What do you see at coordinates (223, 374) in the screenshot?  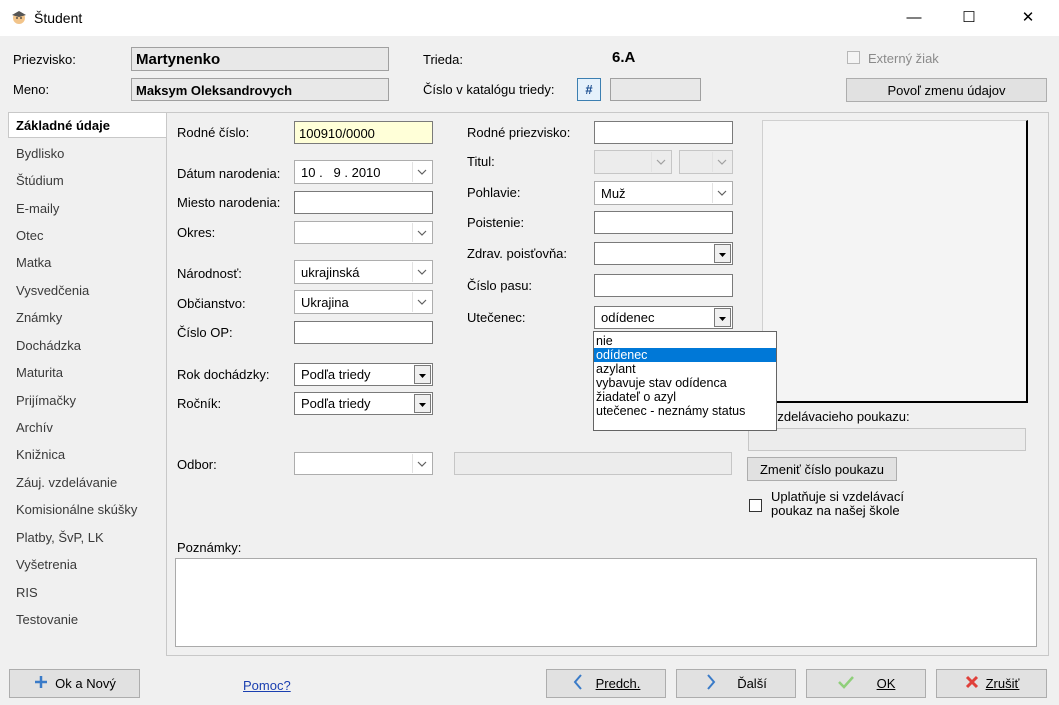 I see `attendance-year-label: Rok dochádzky:` at bounding box center [223, 374].